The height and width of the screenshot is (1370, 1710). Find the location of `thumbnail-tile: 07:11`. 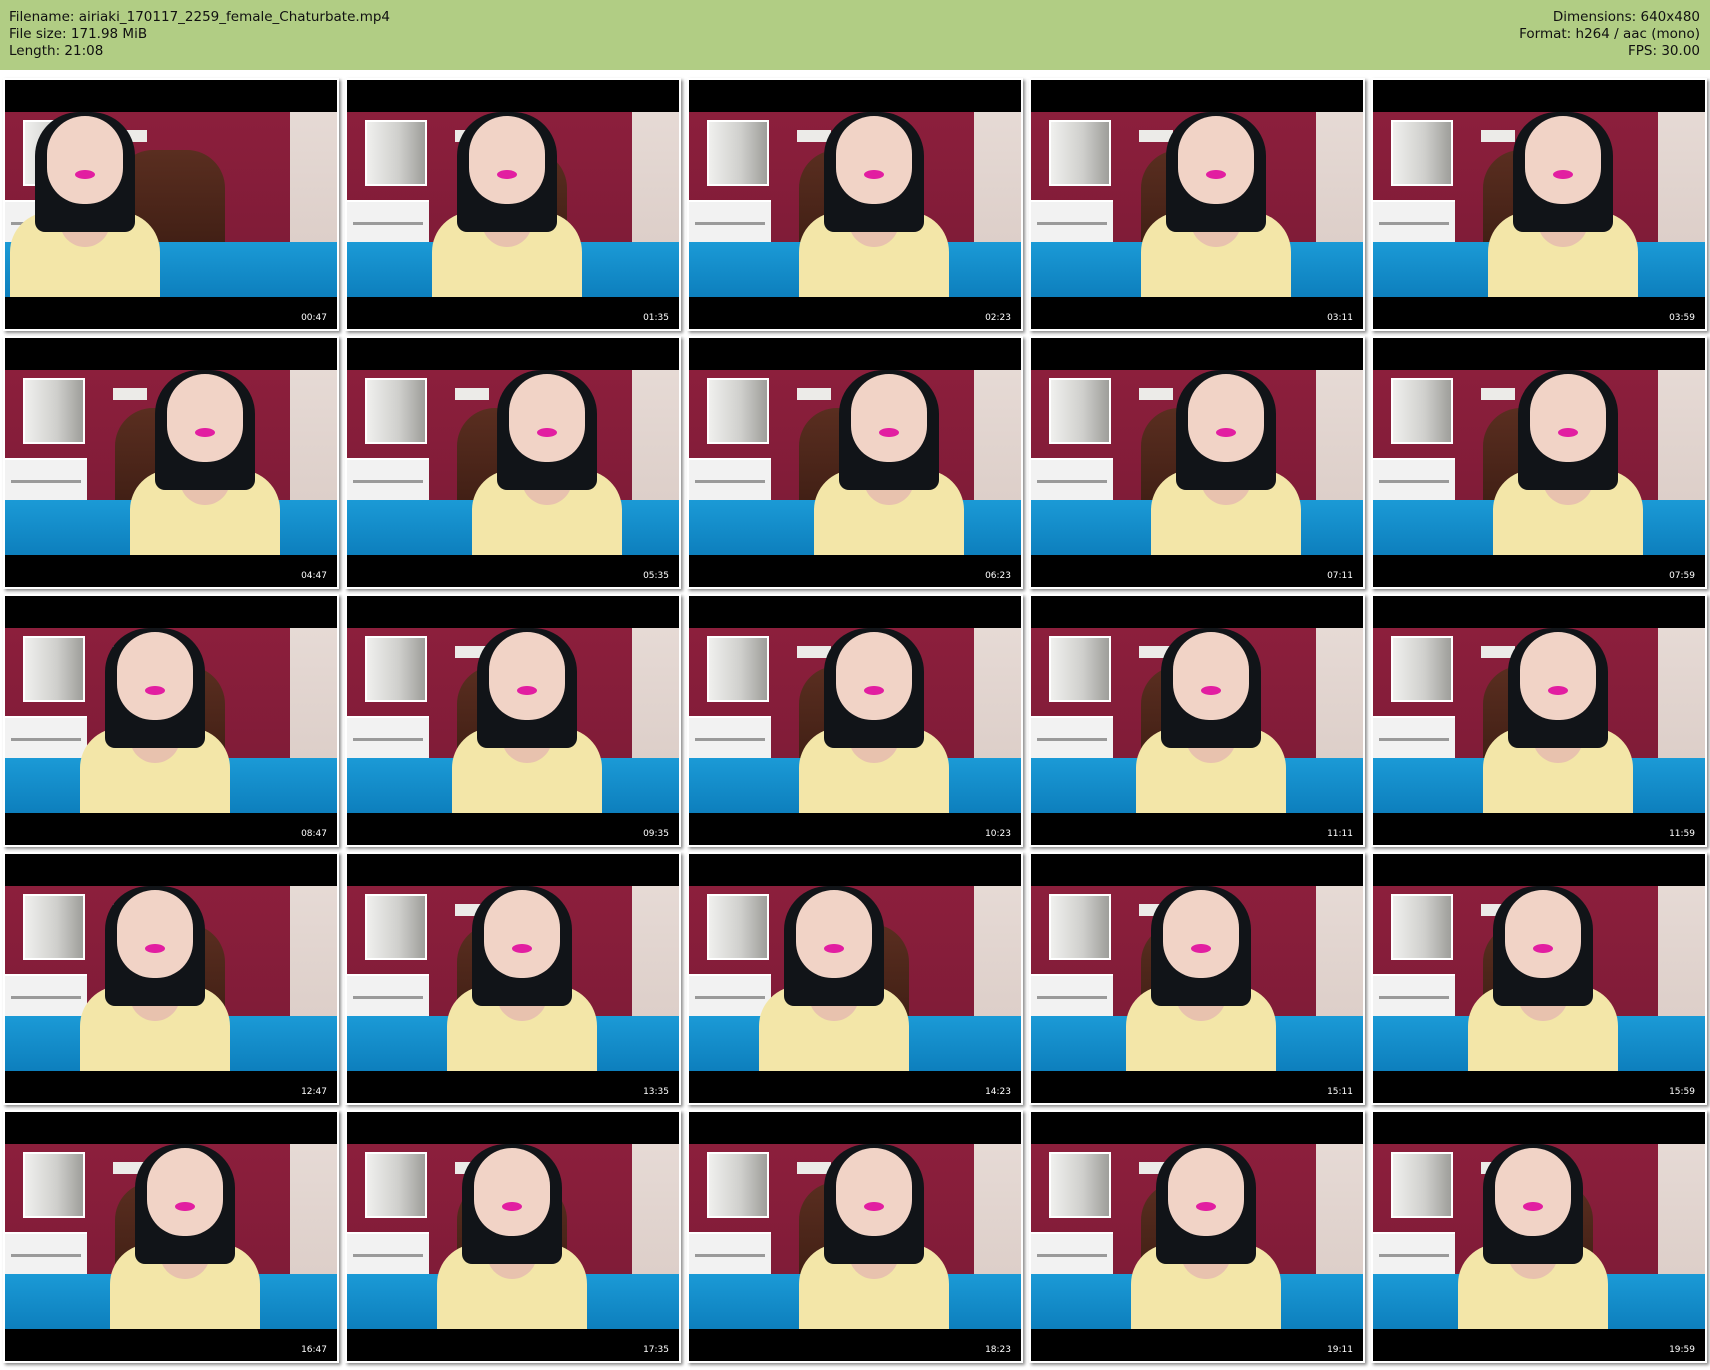

thumbnail-tile: 07:11 is located at coordinates (1197, 462).